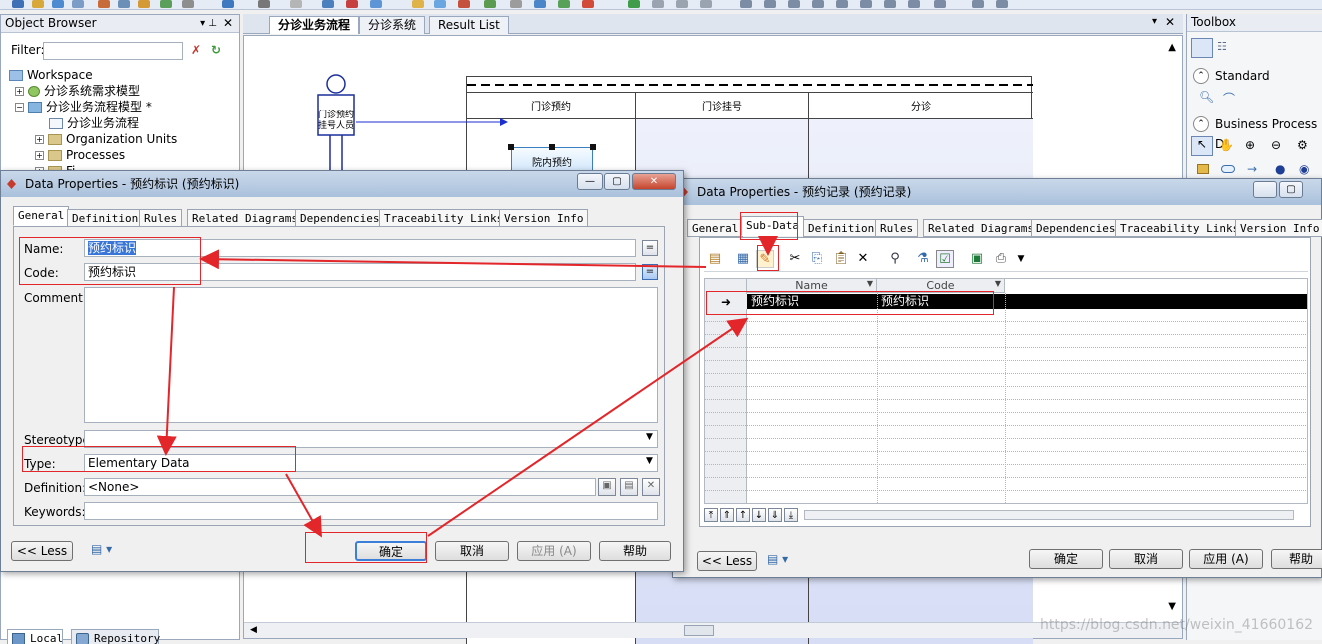  Describe the element at coordinates (303, 505) in the screenshot. I see `arrow-type-to-ok` at that location.